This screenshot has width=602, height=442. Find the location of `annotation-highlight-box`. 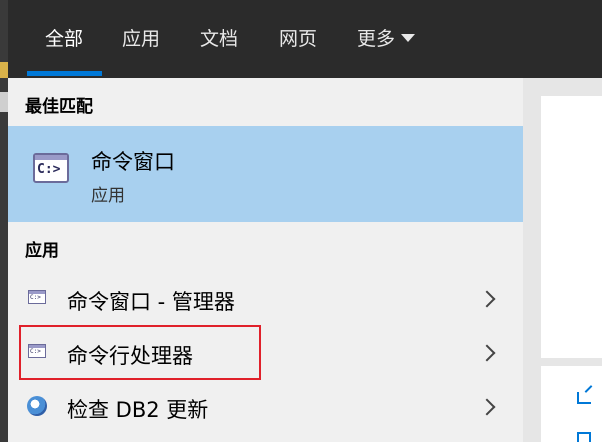

annotation-highlight-box is located at coordinates (140, 352).